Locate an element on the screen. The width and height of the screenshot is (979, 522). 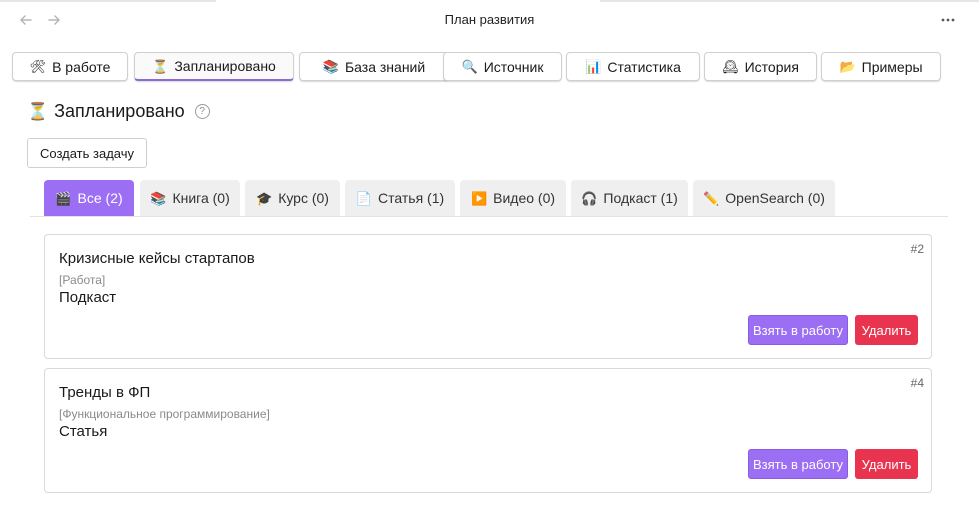
category-label: OpenSearch (0) is located at coordinates (775, 198).